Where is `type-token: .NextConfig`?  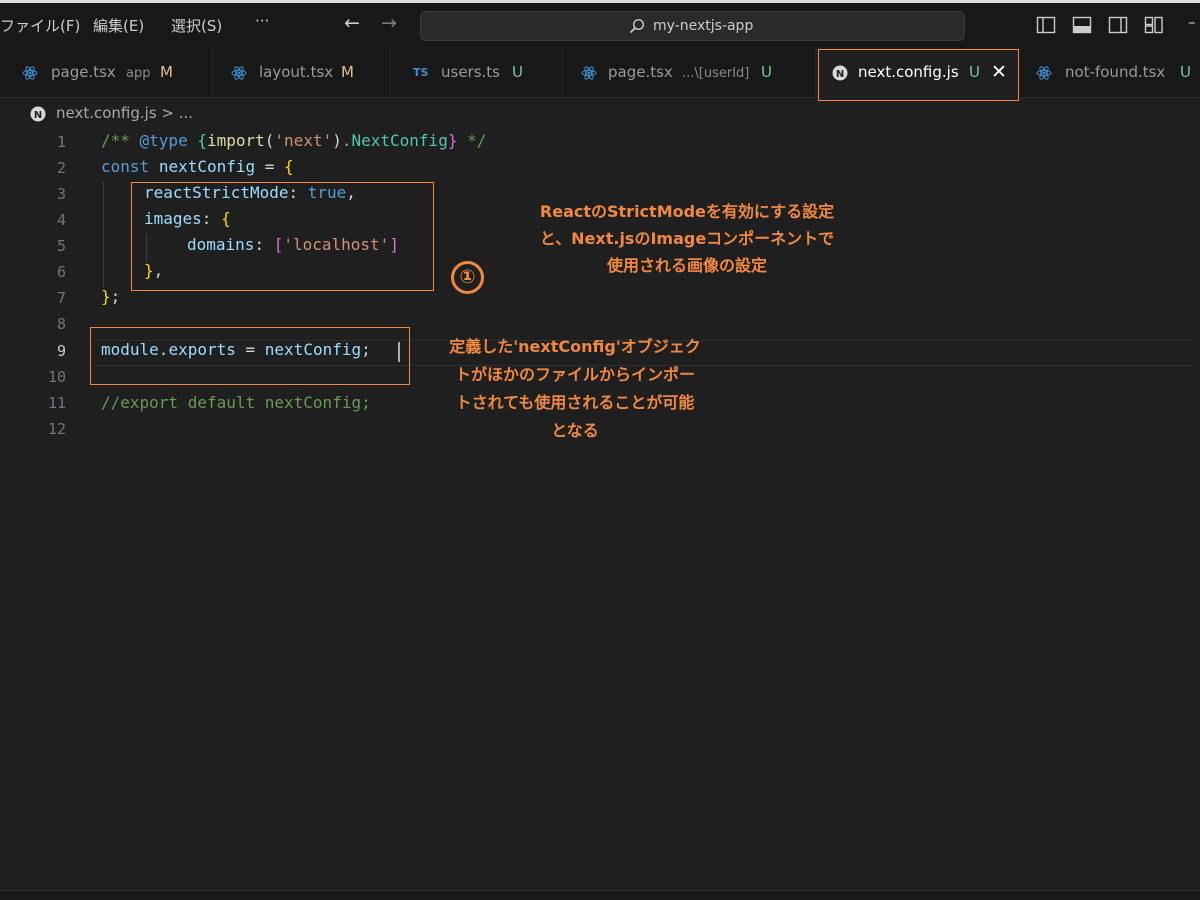 type-token: .NextConfig is located at coordinates (394, 140).